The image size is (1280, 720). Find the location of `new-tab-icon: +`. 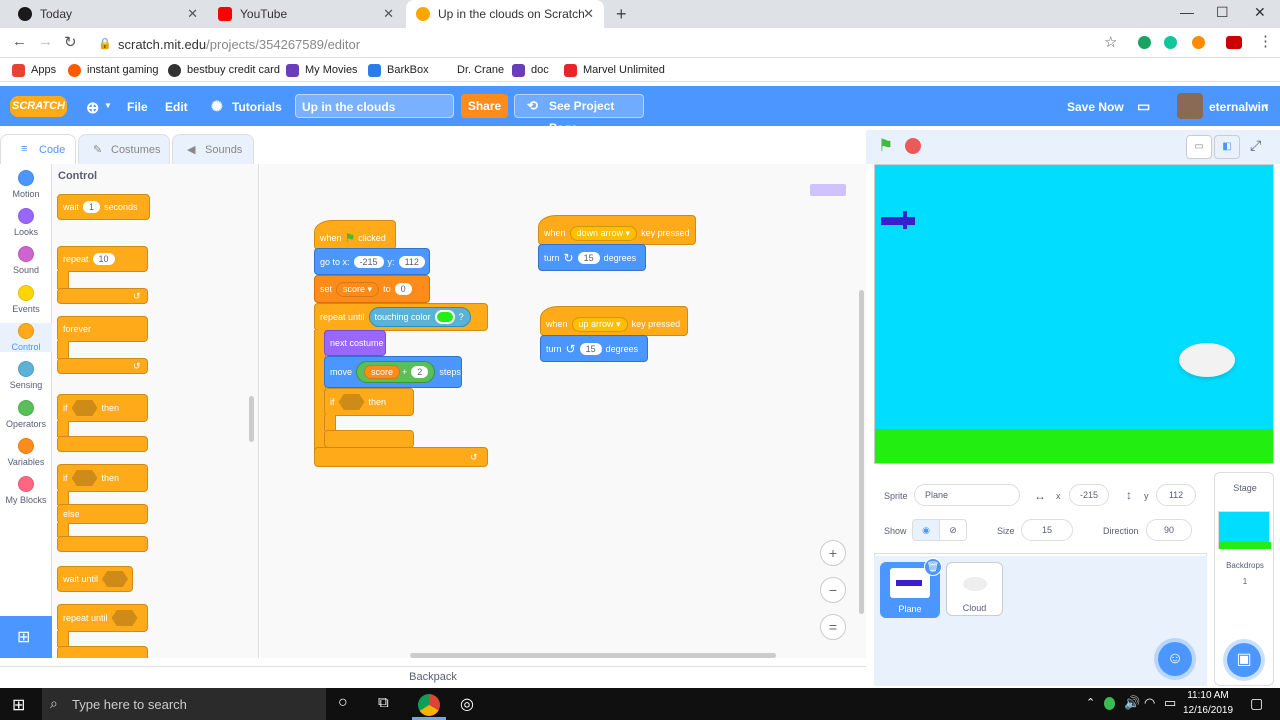

new-tab-icon: + is located at coordinates (621, 14).